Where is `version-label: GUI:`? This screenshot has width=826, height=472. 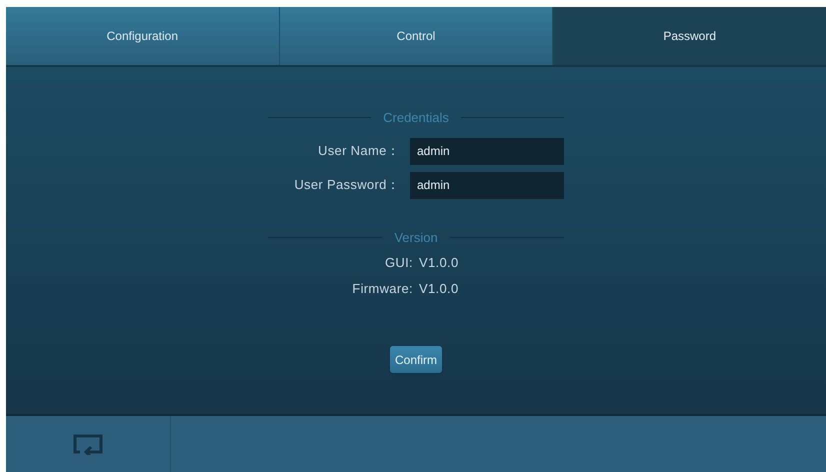 version-label: GUI: is located at coordinates (398, 263).